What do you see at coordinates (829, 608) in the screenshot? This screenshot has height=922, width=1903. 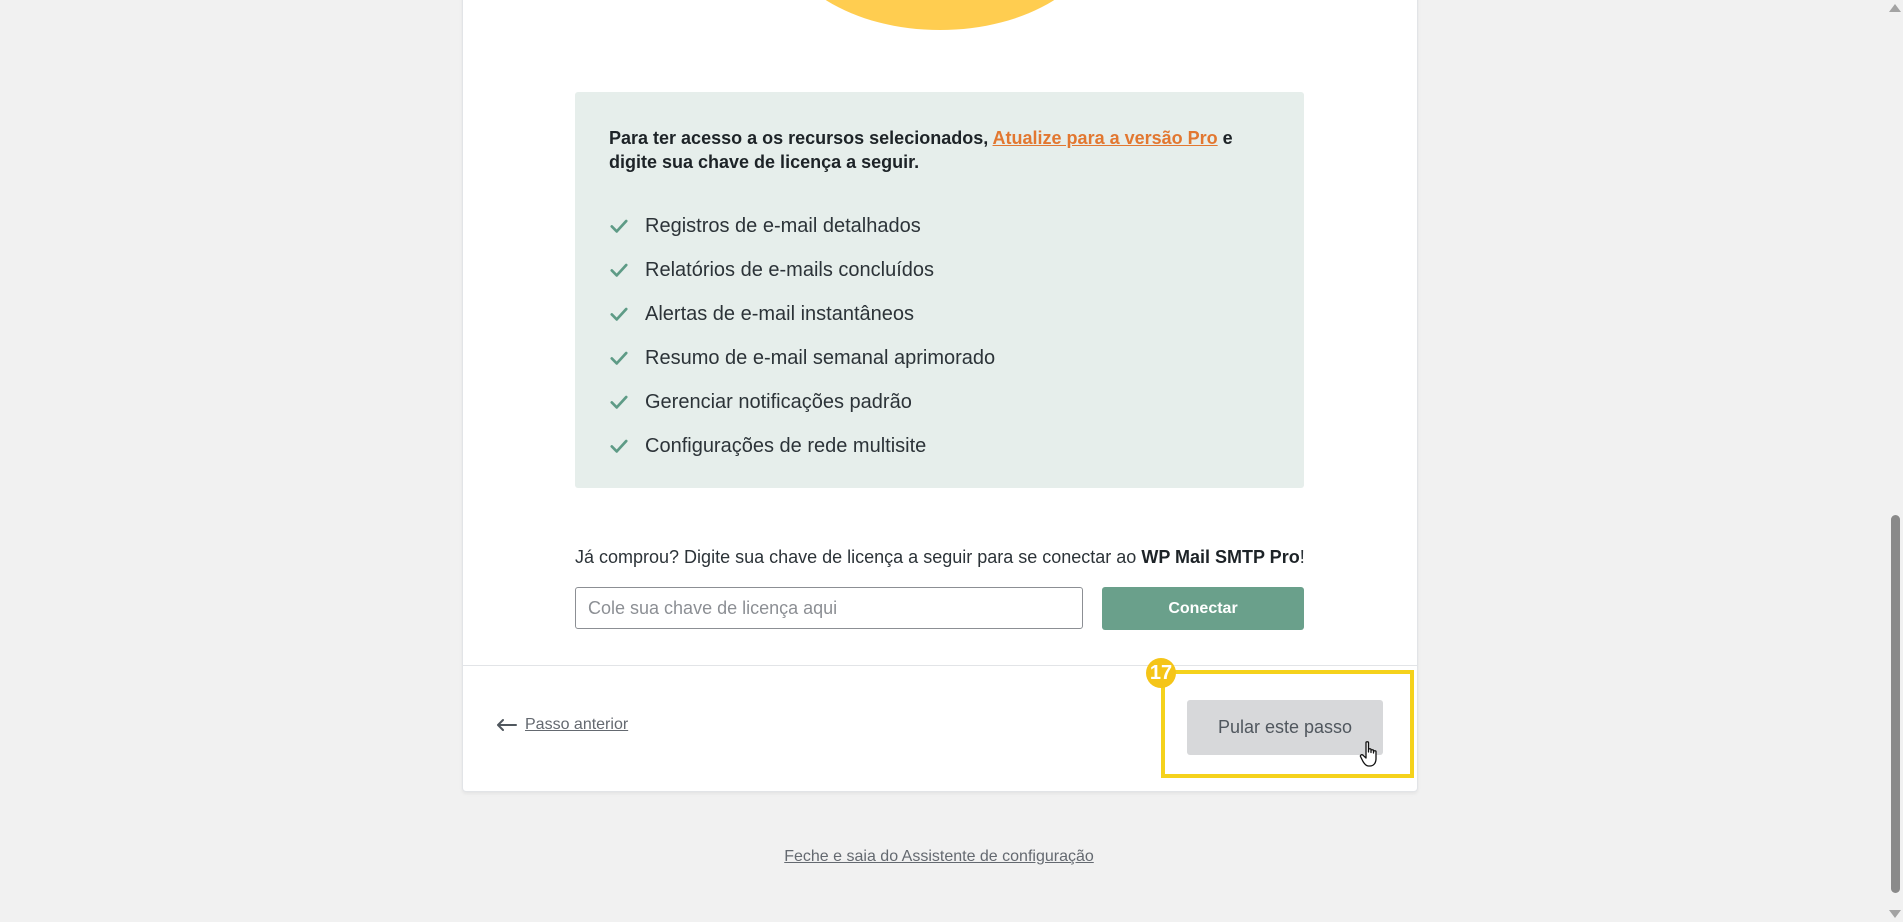 I see `license-key-input` at bounding box center [829, 608].